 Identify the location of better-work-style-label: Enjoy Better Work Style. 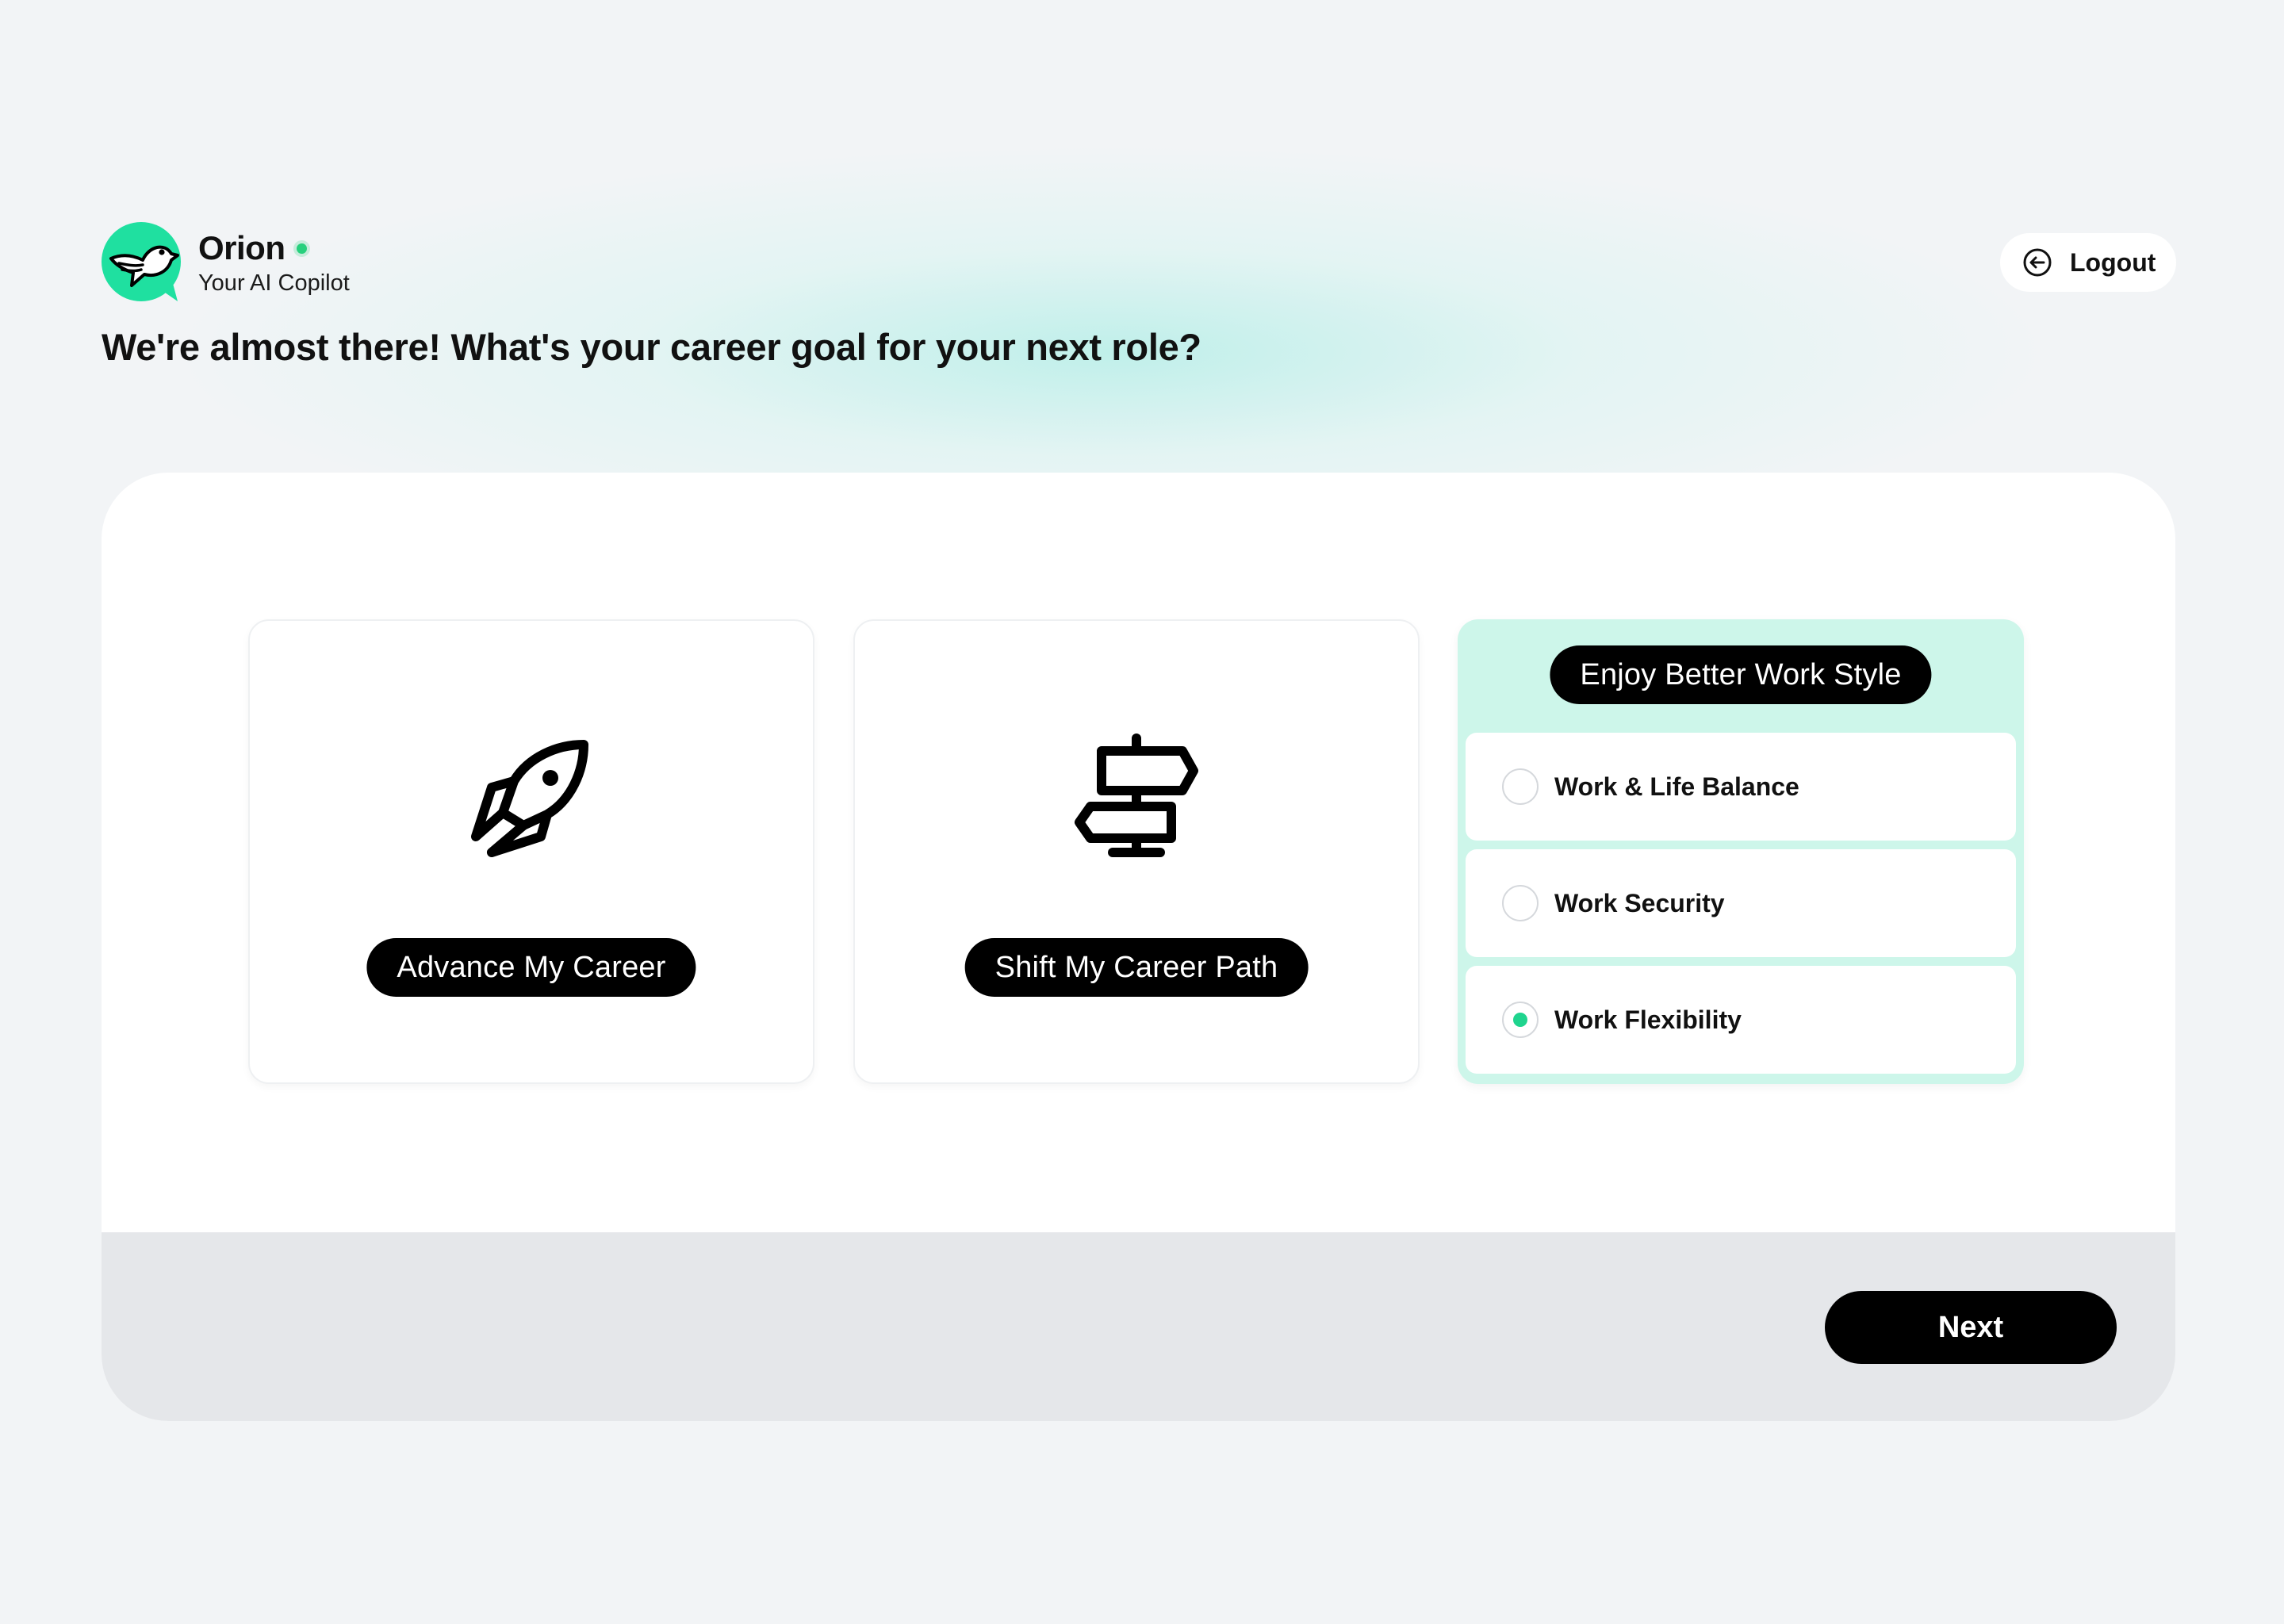
(1741, 674).